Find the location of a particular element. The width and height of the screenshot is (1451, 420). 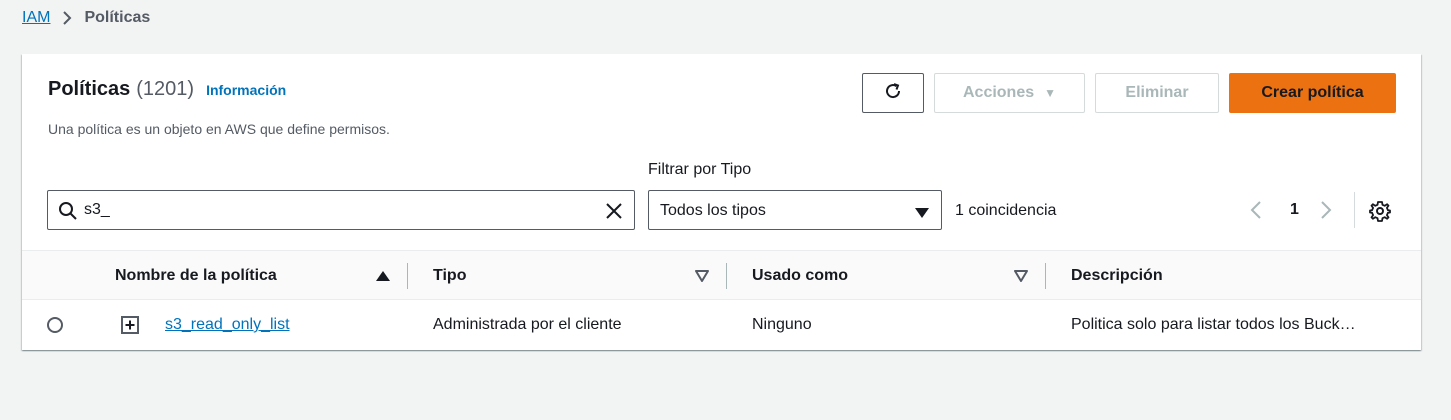

refresh-button is located at coordinates (893, 93).